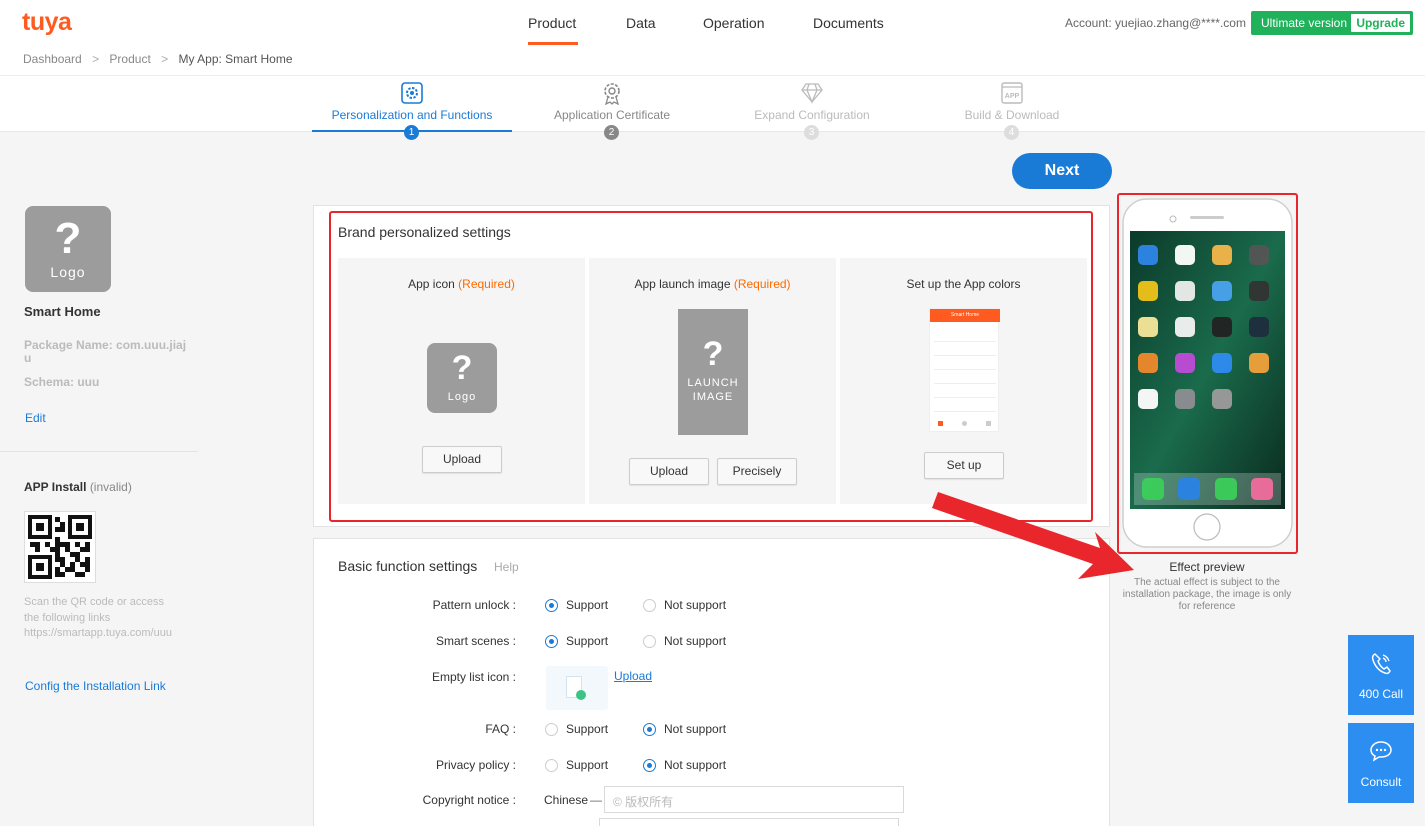  Describe the element at coordinates (1012, 115) in the screenshot. I see `step-label: Build & Download` at that location.